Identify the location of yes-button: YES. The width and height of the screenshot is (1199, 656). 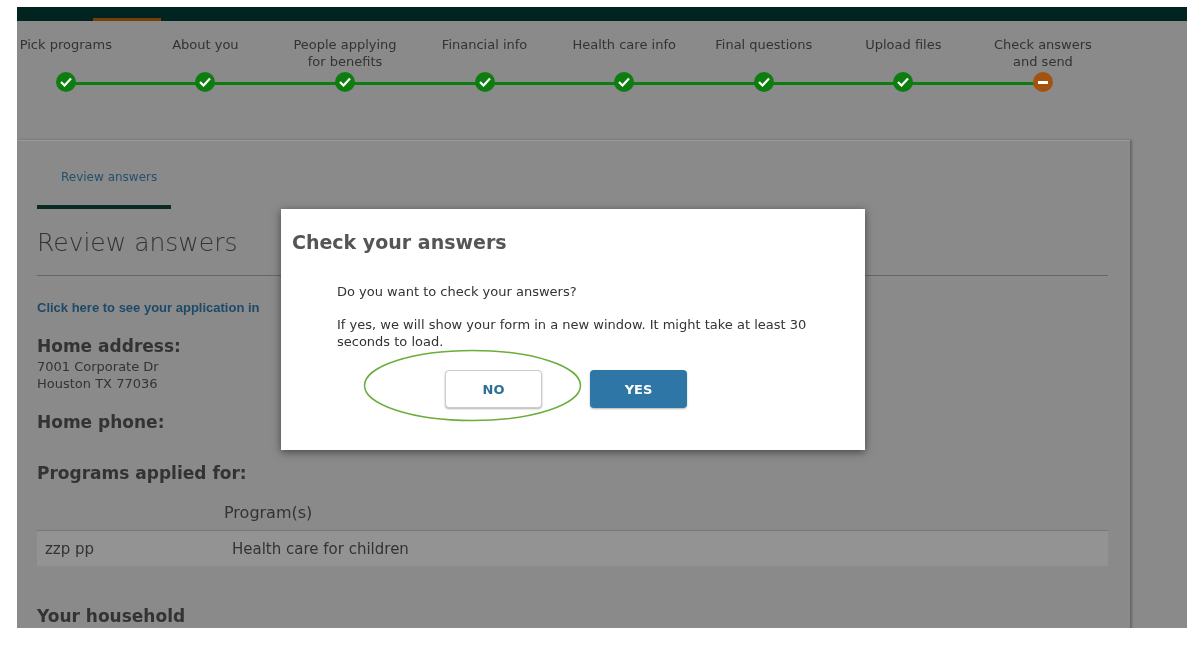
(638, 389).